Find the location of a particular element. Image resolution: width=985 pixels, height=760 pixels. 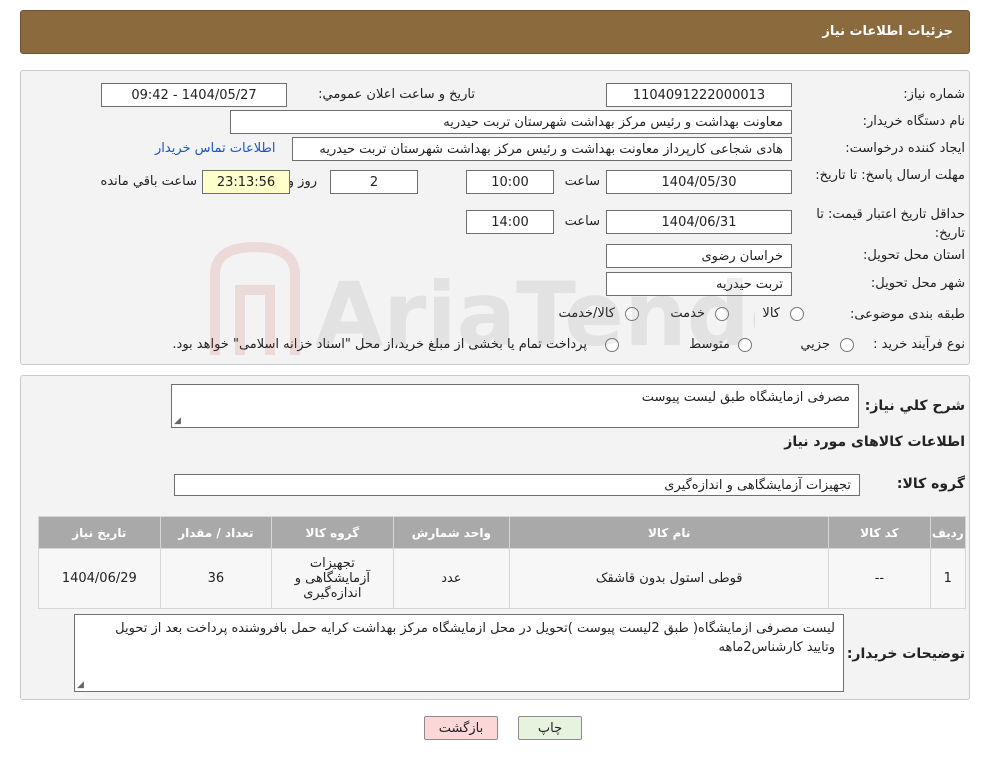

days-field: 2 is located at coordinates (374, 182).